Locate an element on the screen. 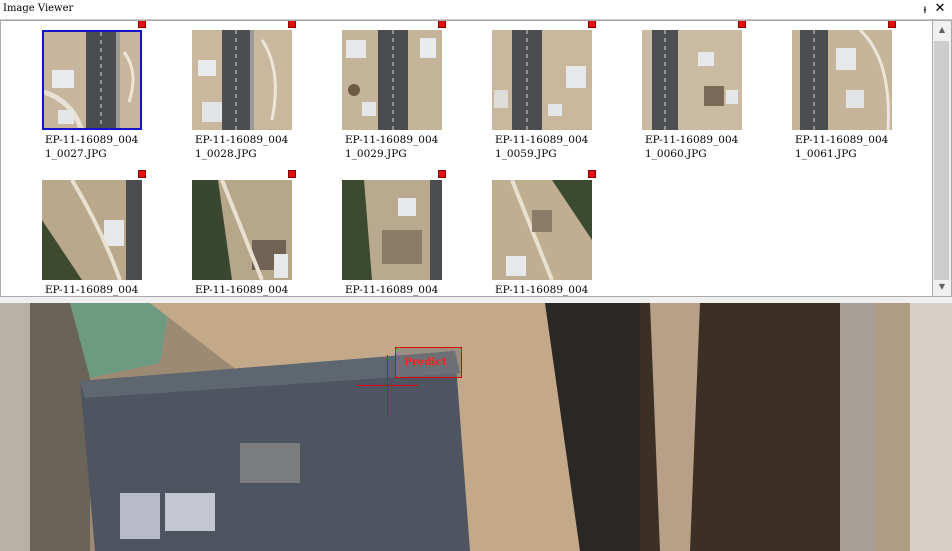 This screenshot has width=952, height=551. thumbnail-item: EP-11-16089_004 1_0028.JPG is located at coordinates (247, 90).